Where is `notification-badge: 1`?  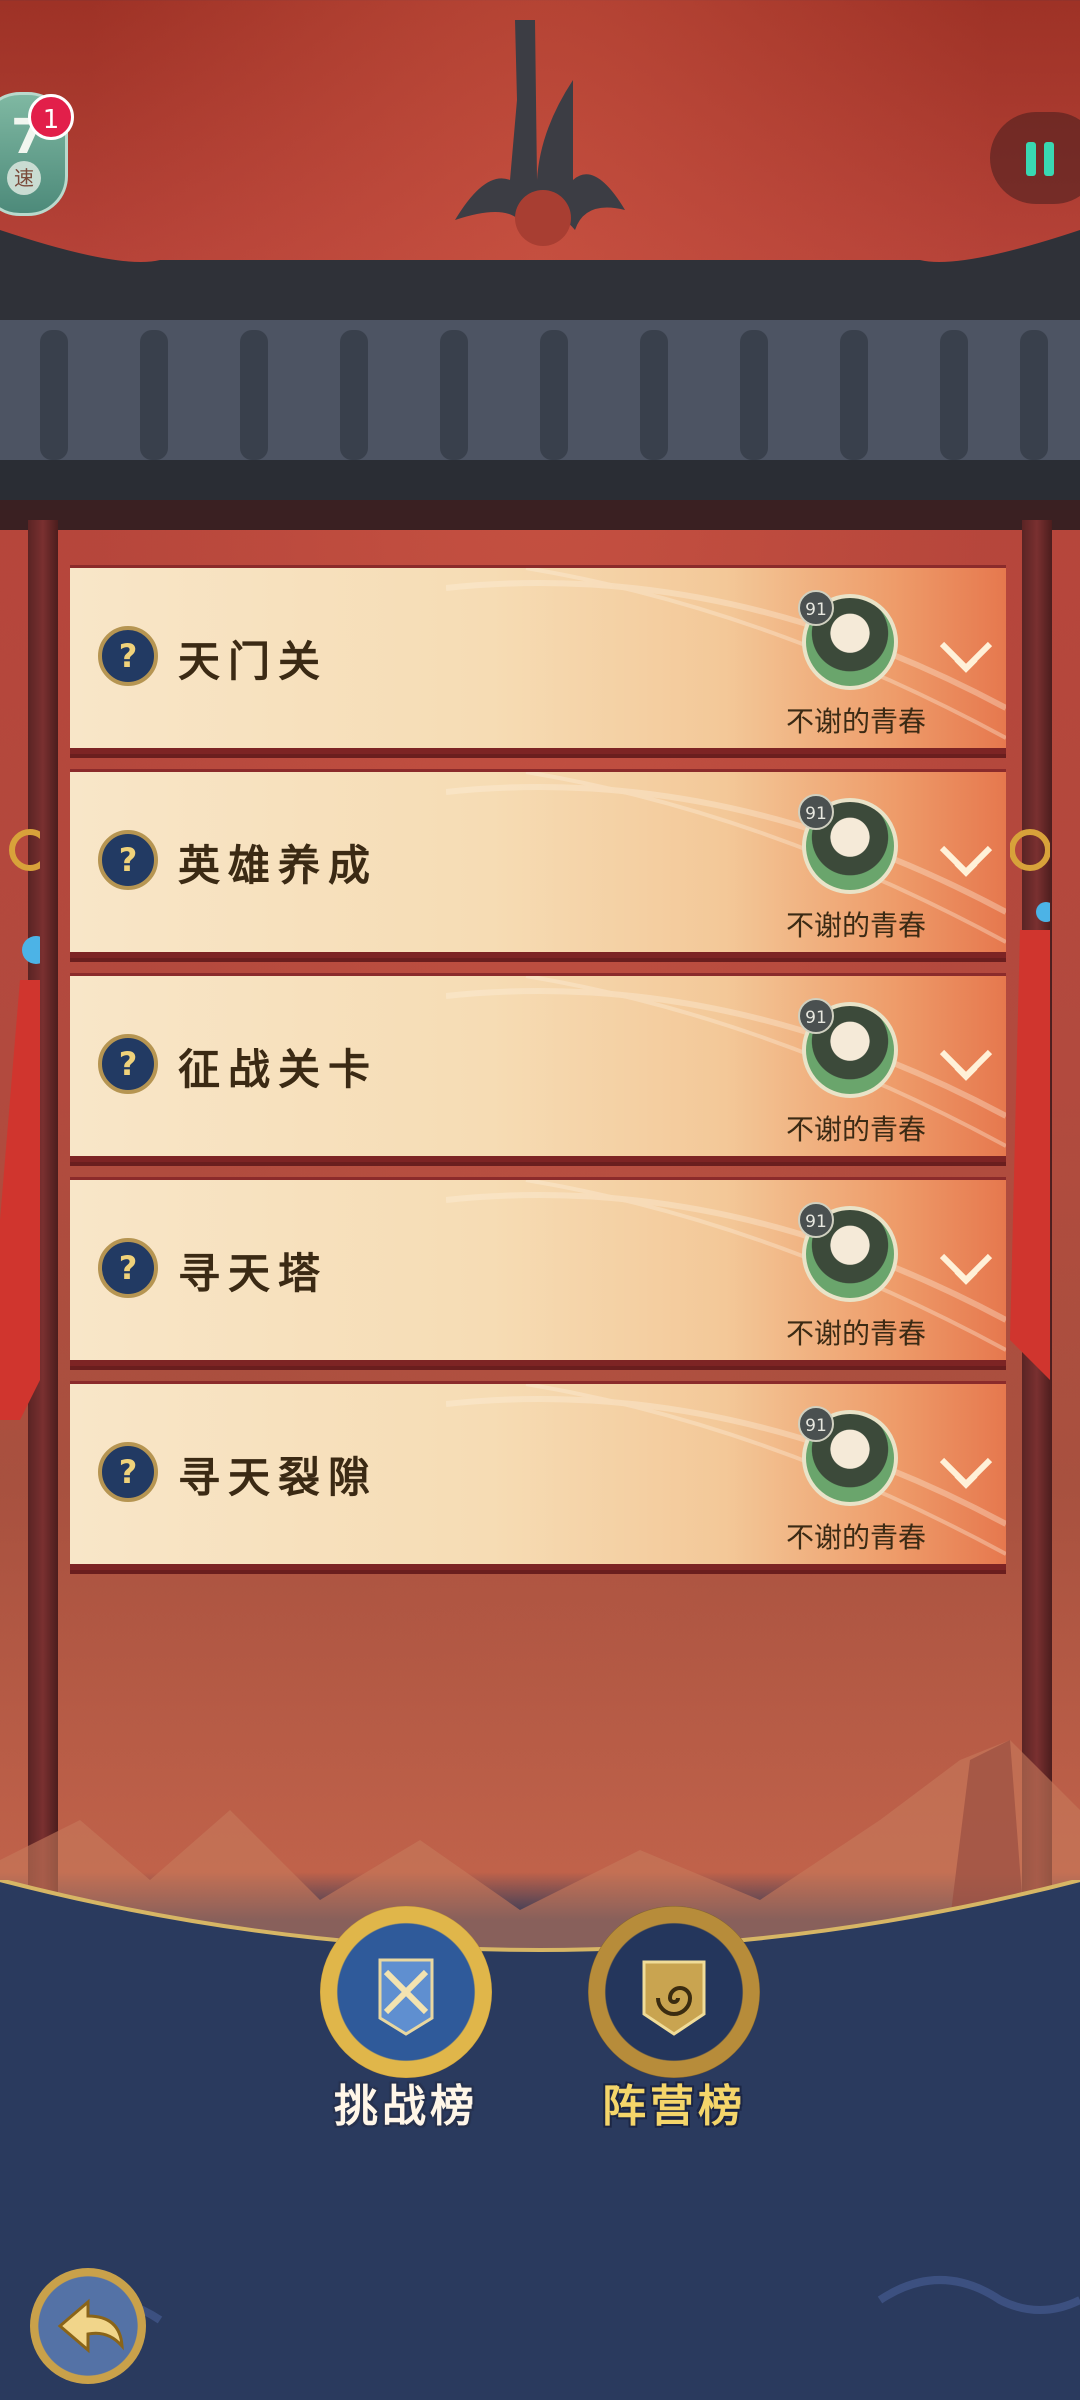 notification-badge: 1 is located at coordinates (51, 117).